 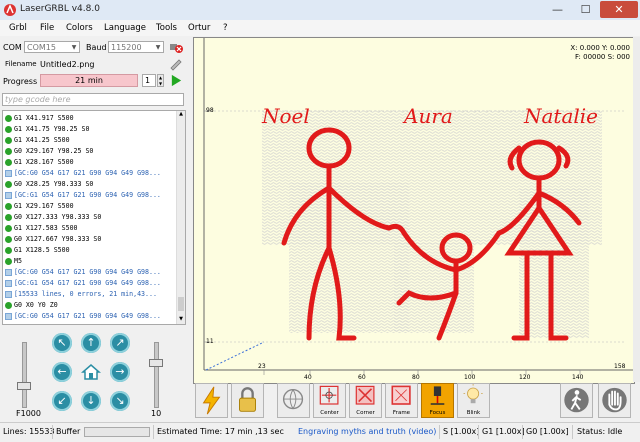 I want to click on y-tick-98: 98, so click(x=210, y=110).